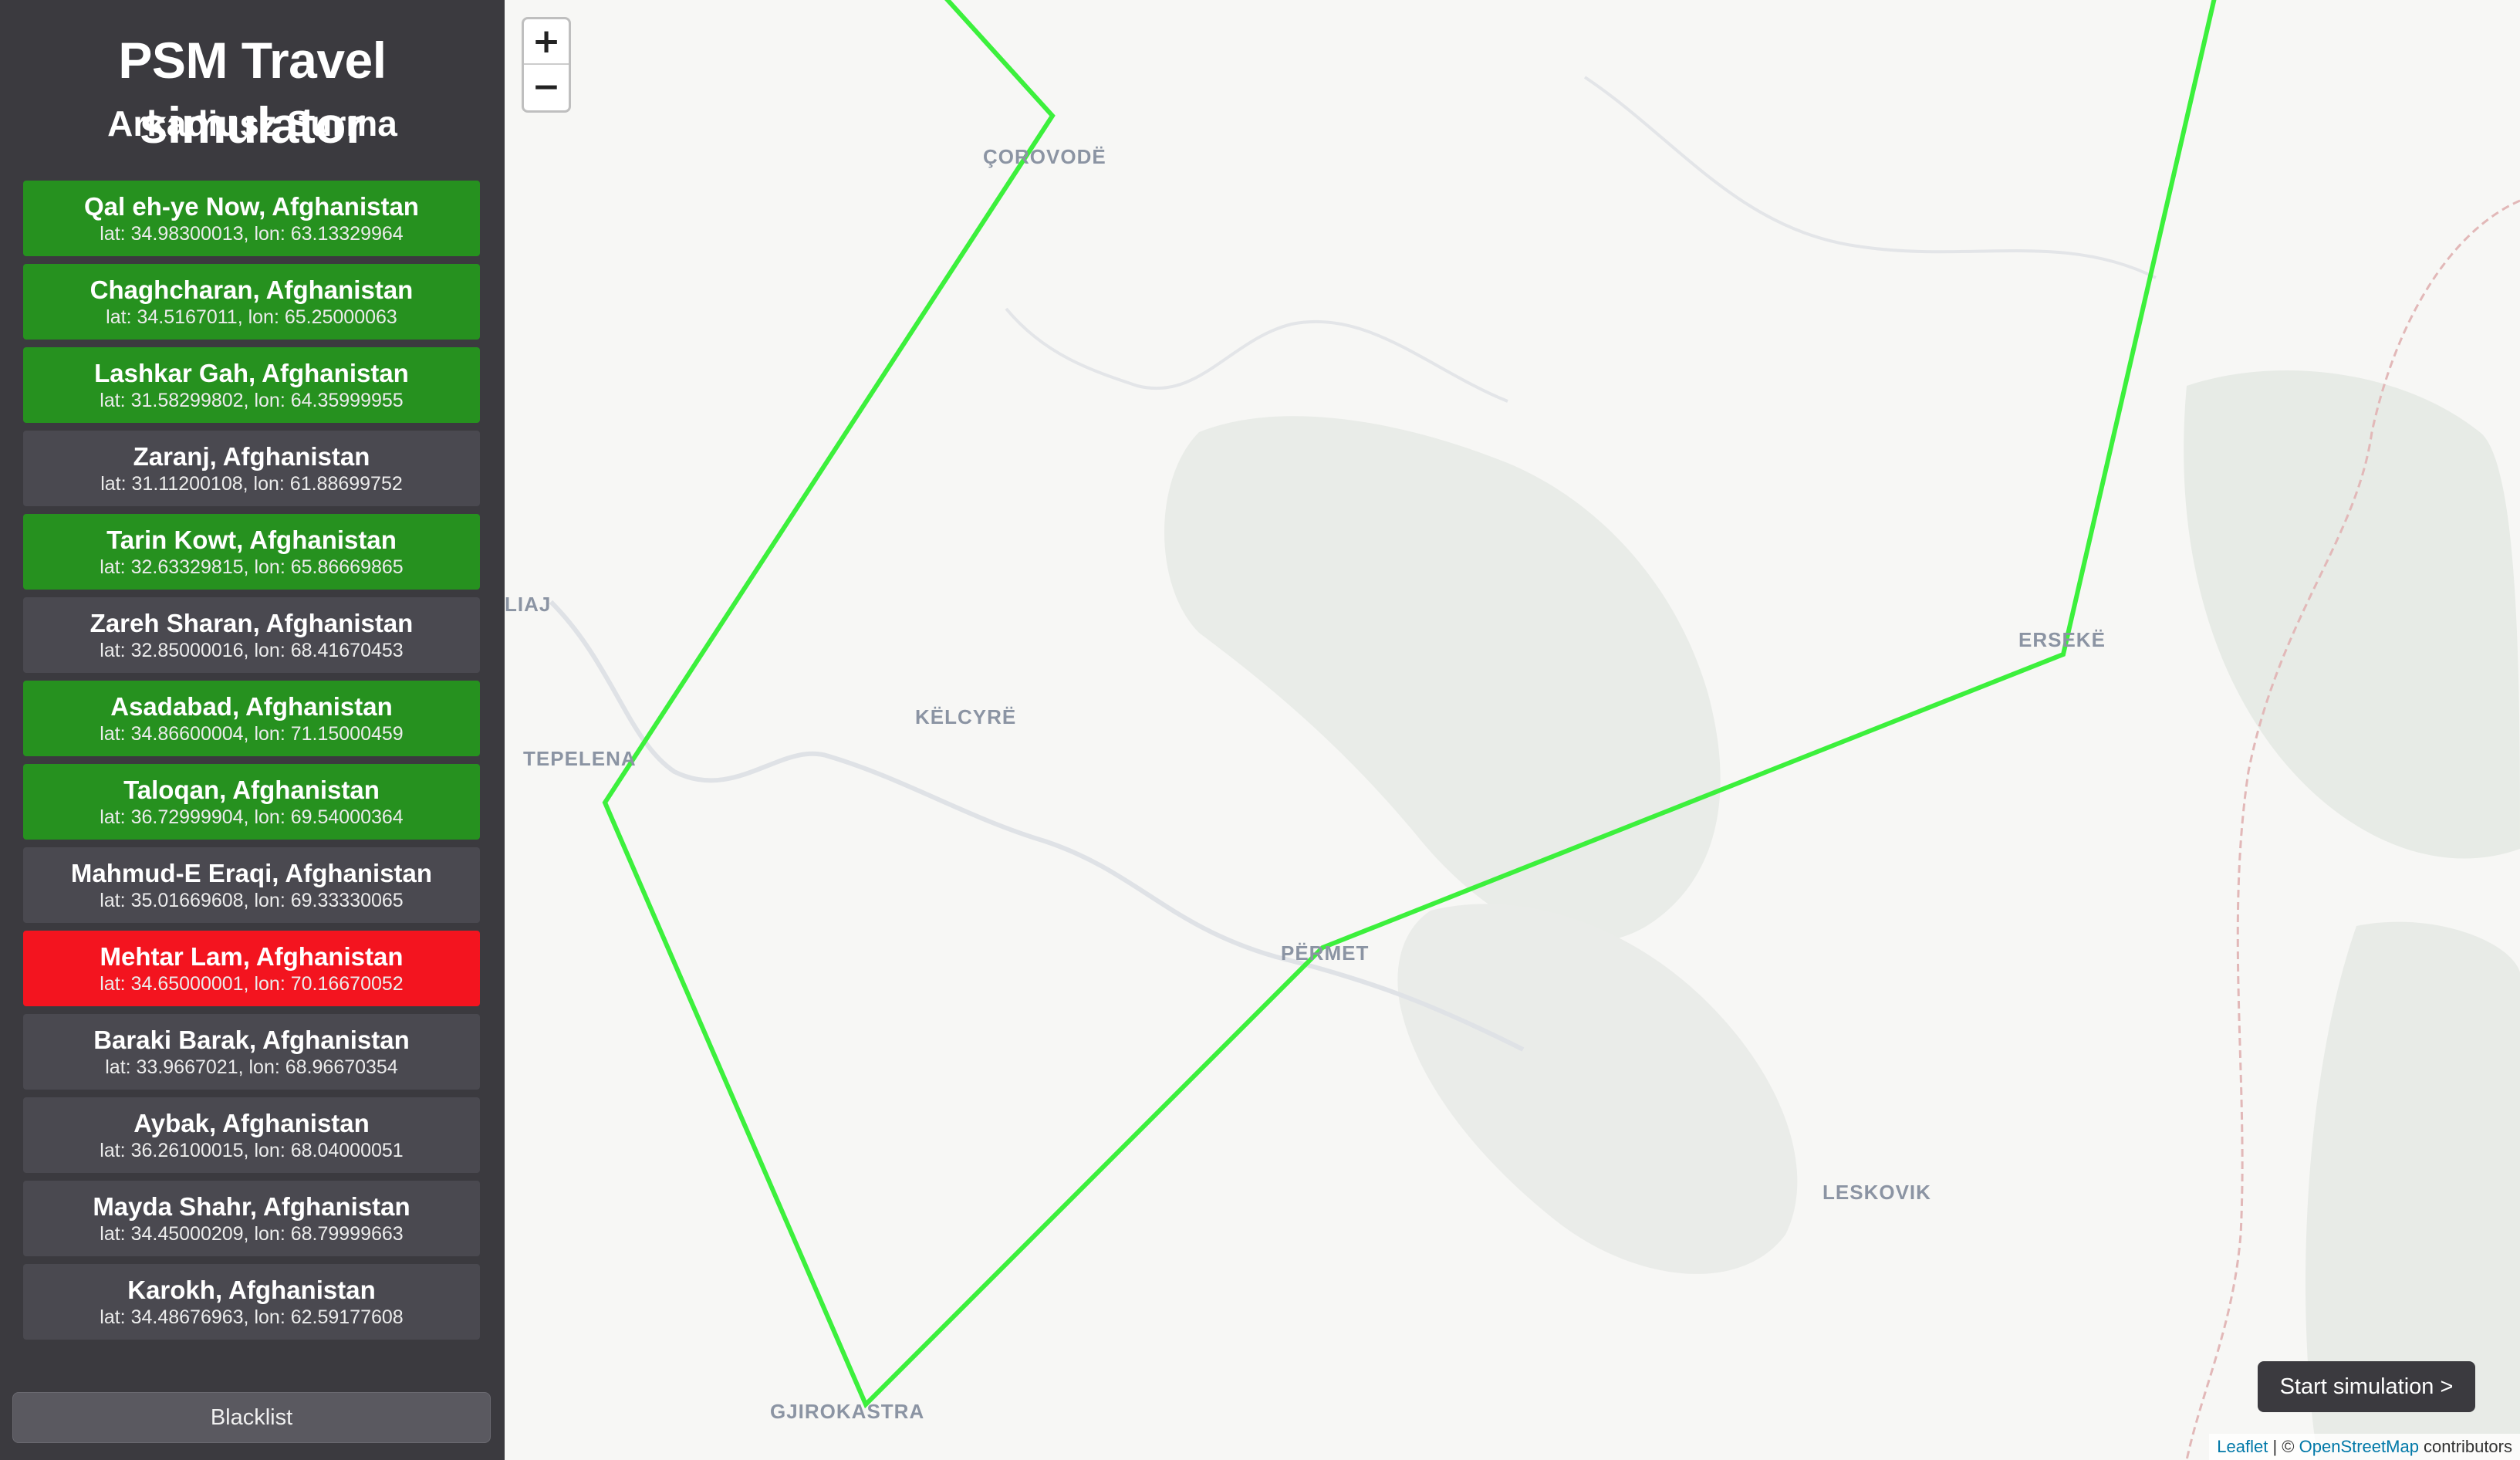 The image size is (2520, 1460). I want to click on terrain-hills-south, so click(1597, 1089).